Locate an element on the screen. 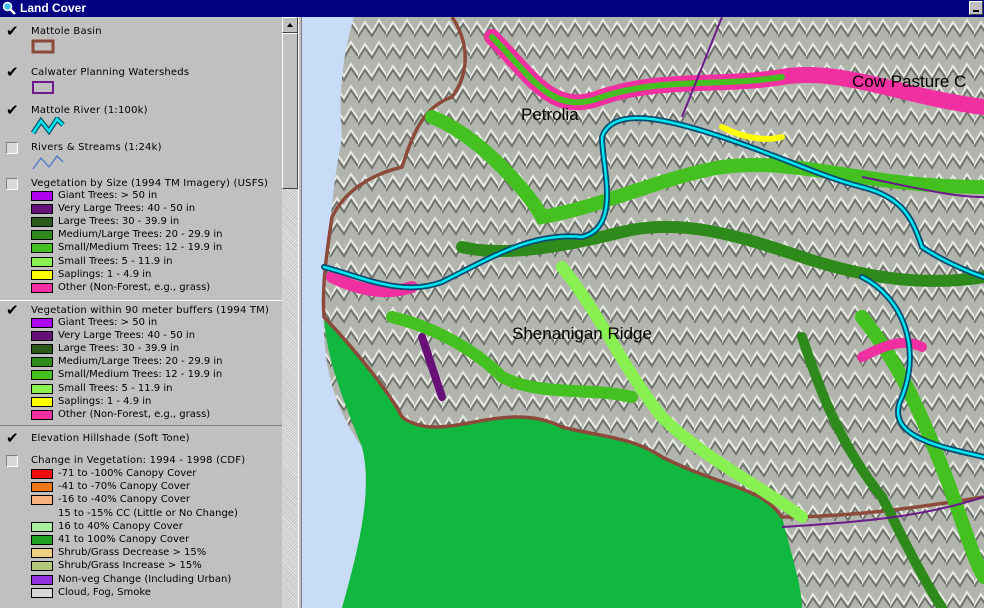 Image resolution: width=984 pixels, height=608 pixels. theme-label: Mattole River (1:100k) is located at coordinates (89, 110).